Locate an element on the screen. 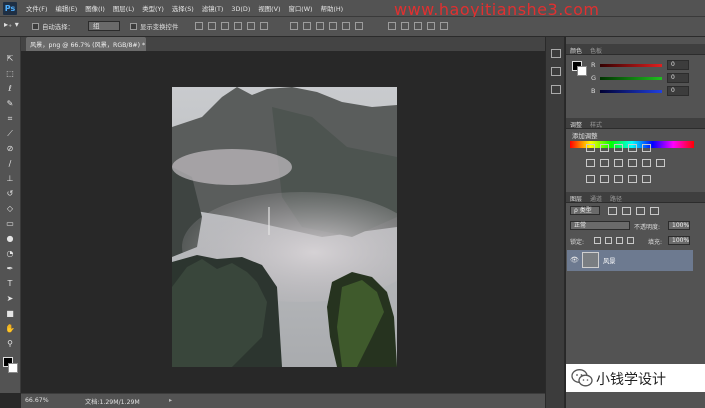 This screenshot has height=408, width=705. color-balance-icon is located at coordinates (604, 163).